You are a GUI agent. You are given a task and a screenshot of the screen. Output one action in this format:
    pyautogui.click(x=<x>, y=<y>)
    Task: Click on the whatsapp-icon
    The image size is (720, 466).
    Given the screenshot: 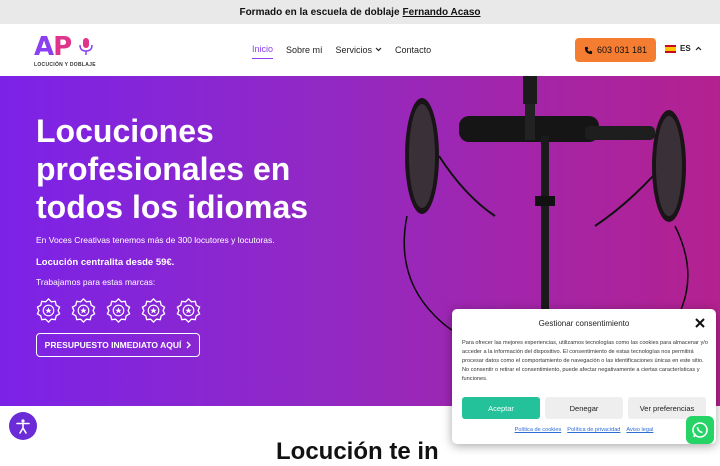 What is the action you would take?
    pyautogui.click(x=700, y=430)
    